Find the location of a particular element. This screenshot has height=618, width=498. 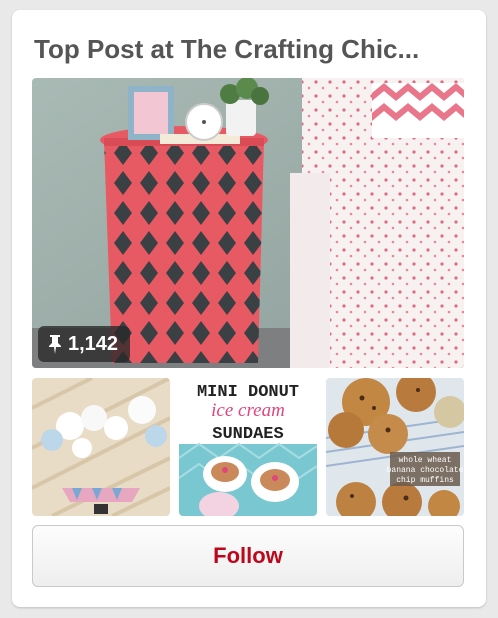

thumbnail-mini-donut: MINI DONUT ice cream SUNDAES is located at coordinates (248, 447).